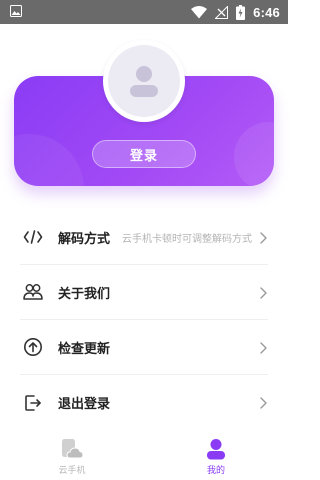 This screenshot has width=320, height=480. Describe the element at coordinates (222, 12) in the screenshot. I see `signal-off-icon` at that location.